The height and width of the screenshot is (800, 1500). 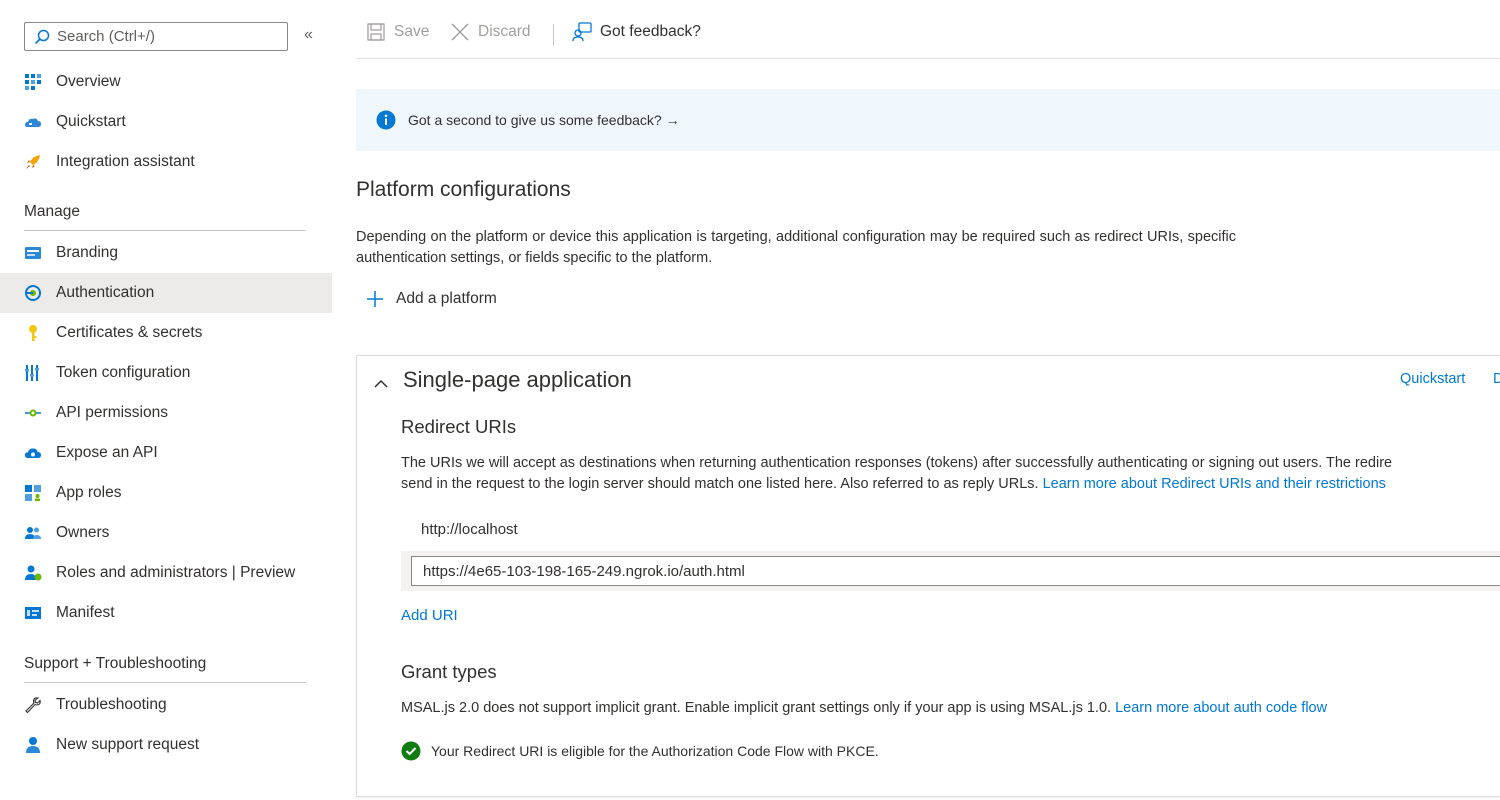 What do you see at coordinates (112, 412) in the screenshot?
I see `sidebar-item-label: API permissions` at bounding box center [112, 412].